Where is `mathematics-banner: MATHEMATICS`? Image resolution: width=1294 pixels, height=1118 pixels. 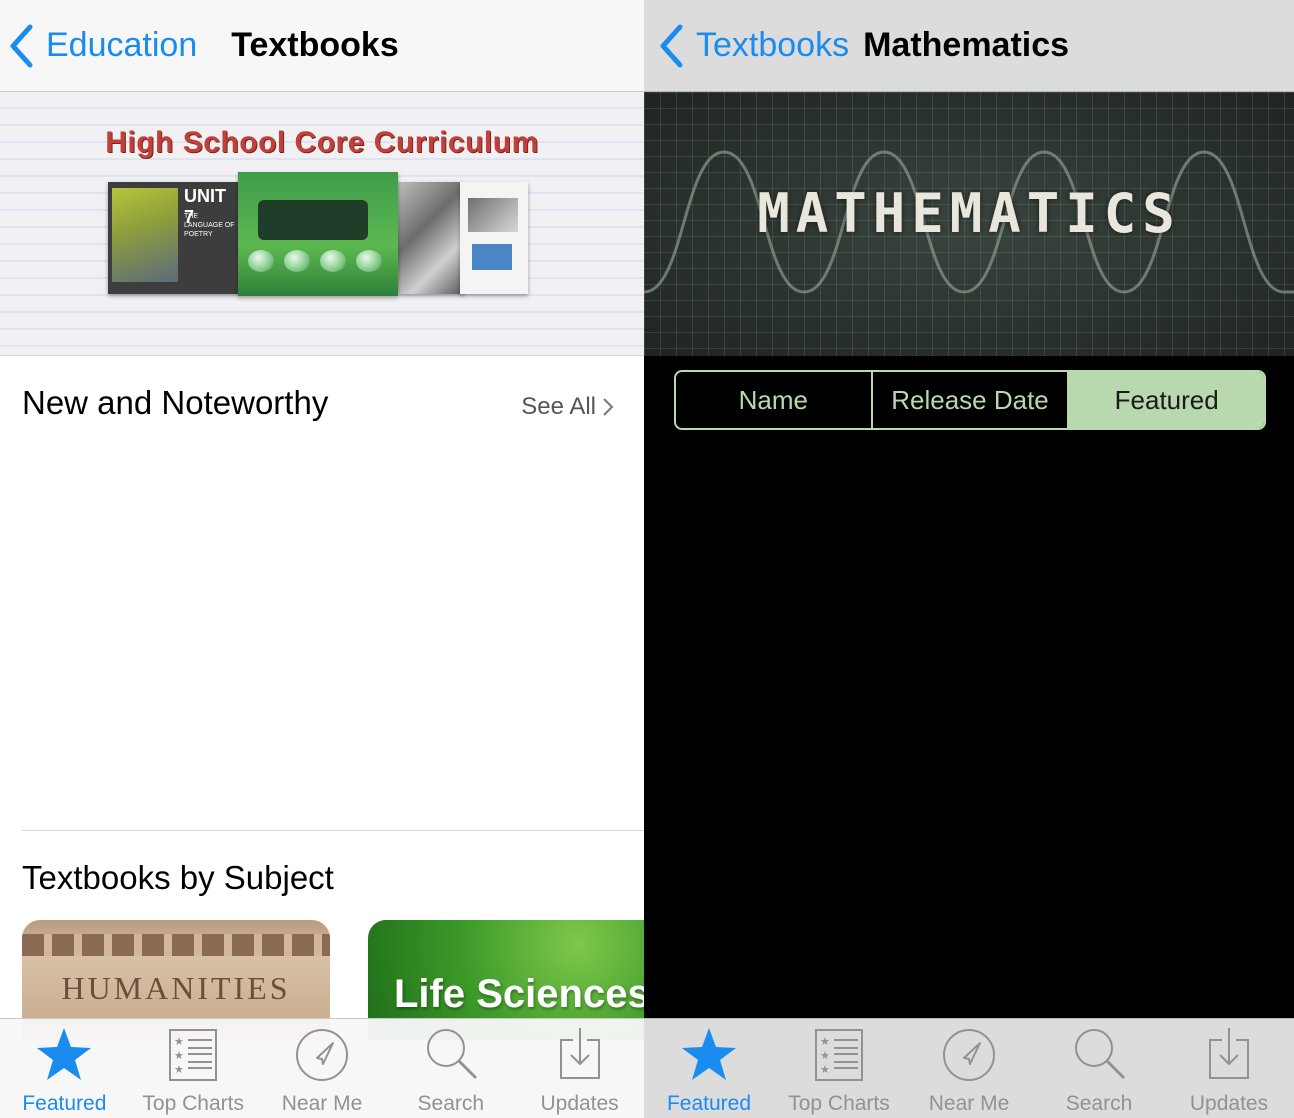
mathematics-banner: MATHEMATICS is located at coordinates (969, 224).